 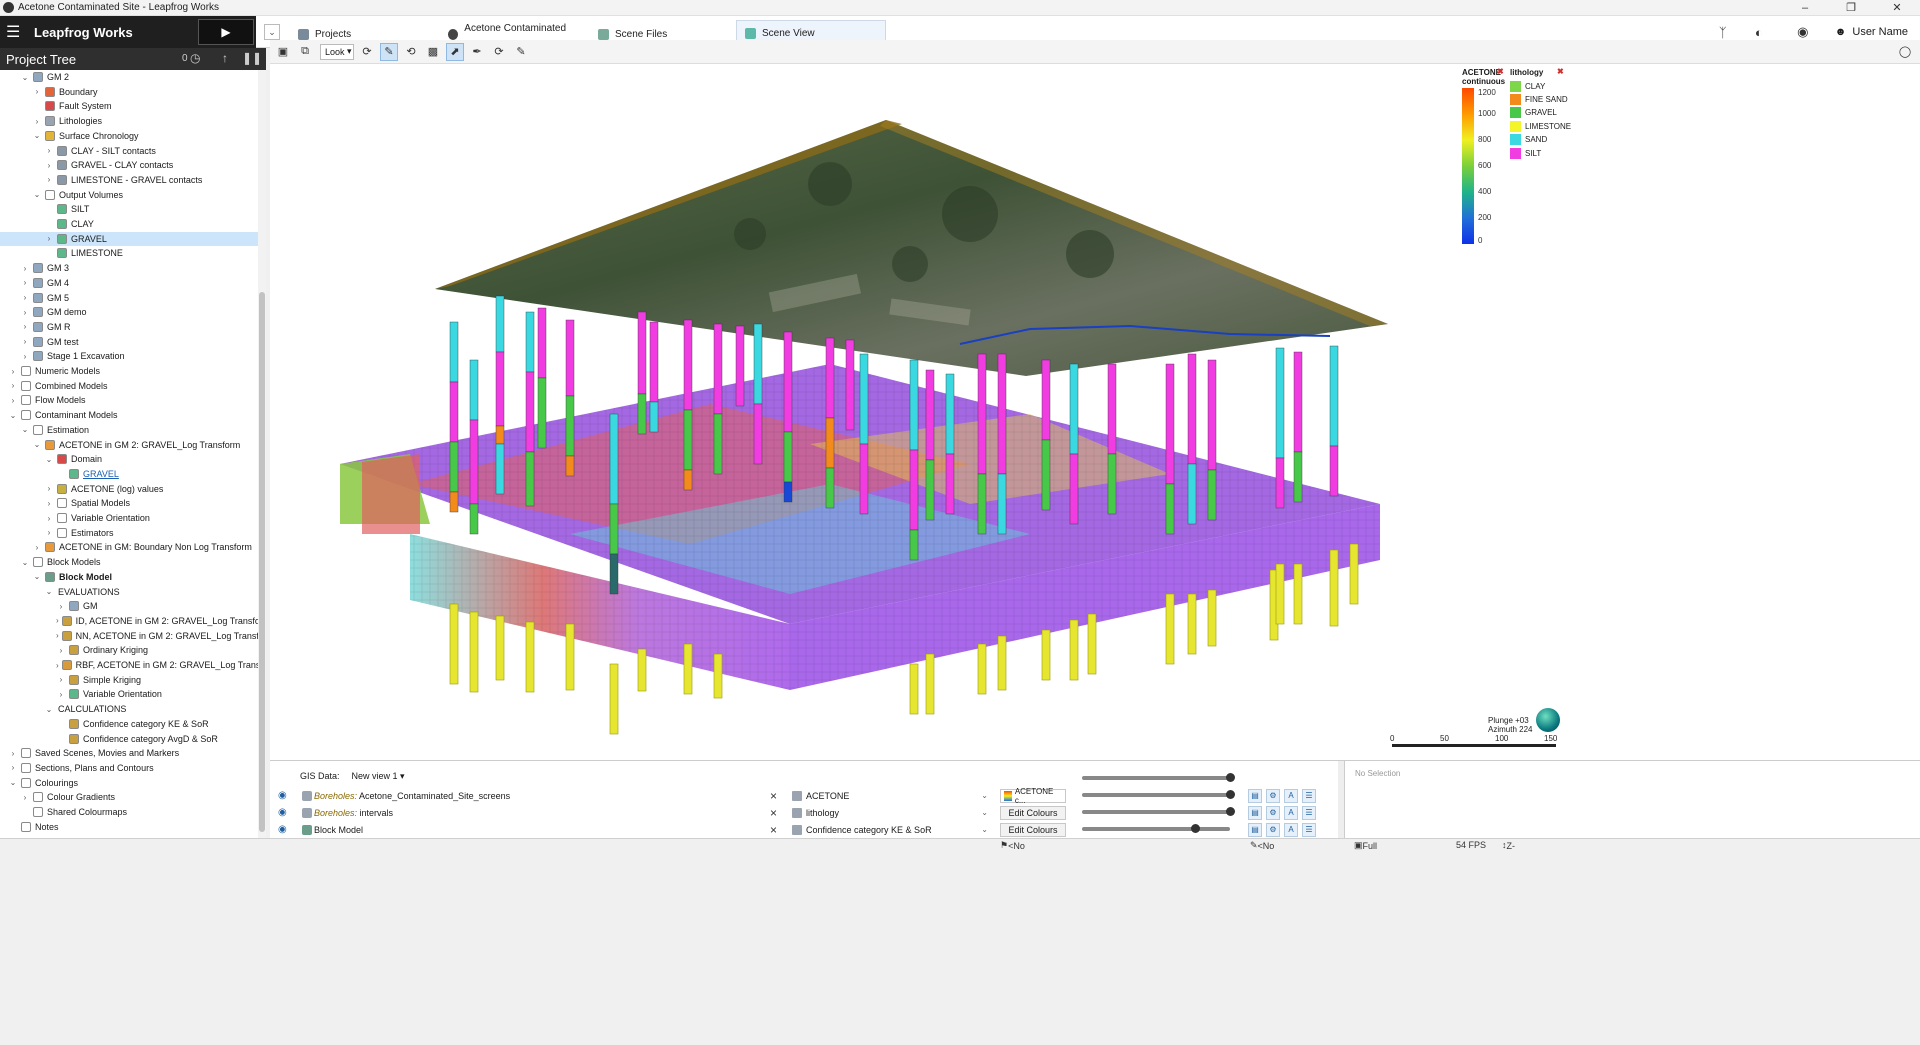 I want to click on tree-item: ⌄ Block Model, so click(x=129, y=577).